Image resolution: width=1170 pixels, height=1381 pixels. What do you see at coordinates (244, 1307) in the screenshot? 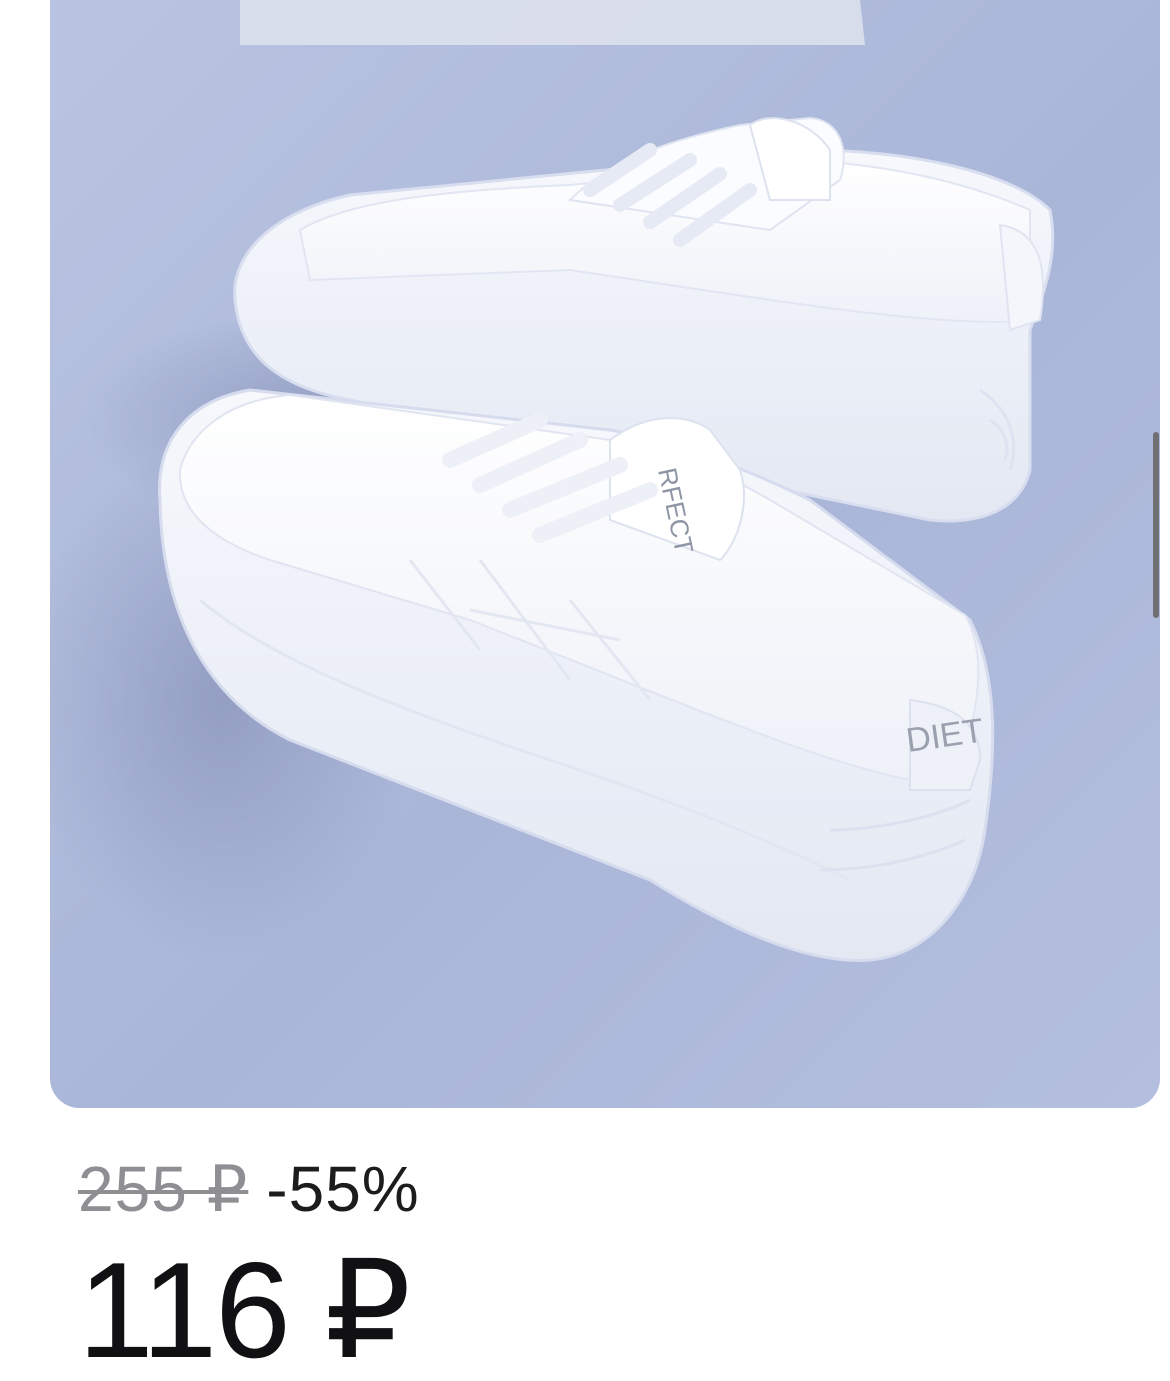
I see `current-price: 116 ₽` at bounding box center [244, 1307].